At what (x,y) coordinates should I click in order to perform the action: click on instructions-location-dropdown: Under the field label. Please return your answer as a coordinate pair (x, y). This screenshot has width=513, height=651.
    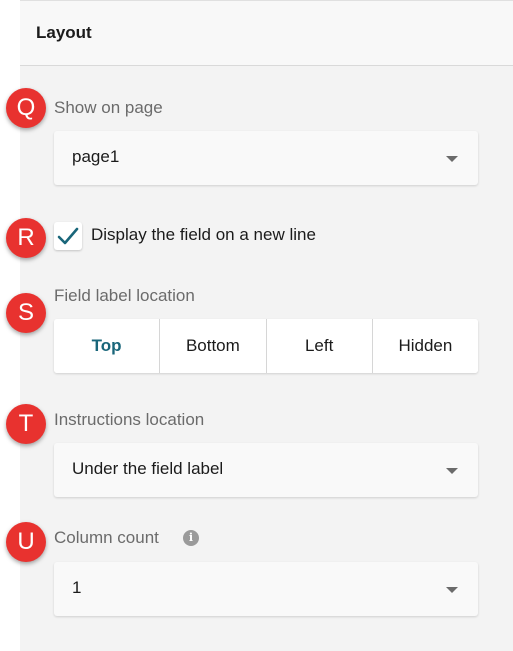
    Looking at the image, I should click on (266, 470).